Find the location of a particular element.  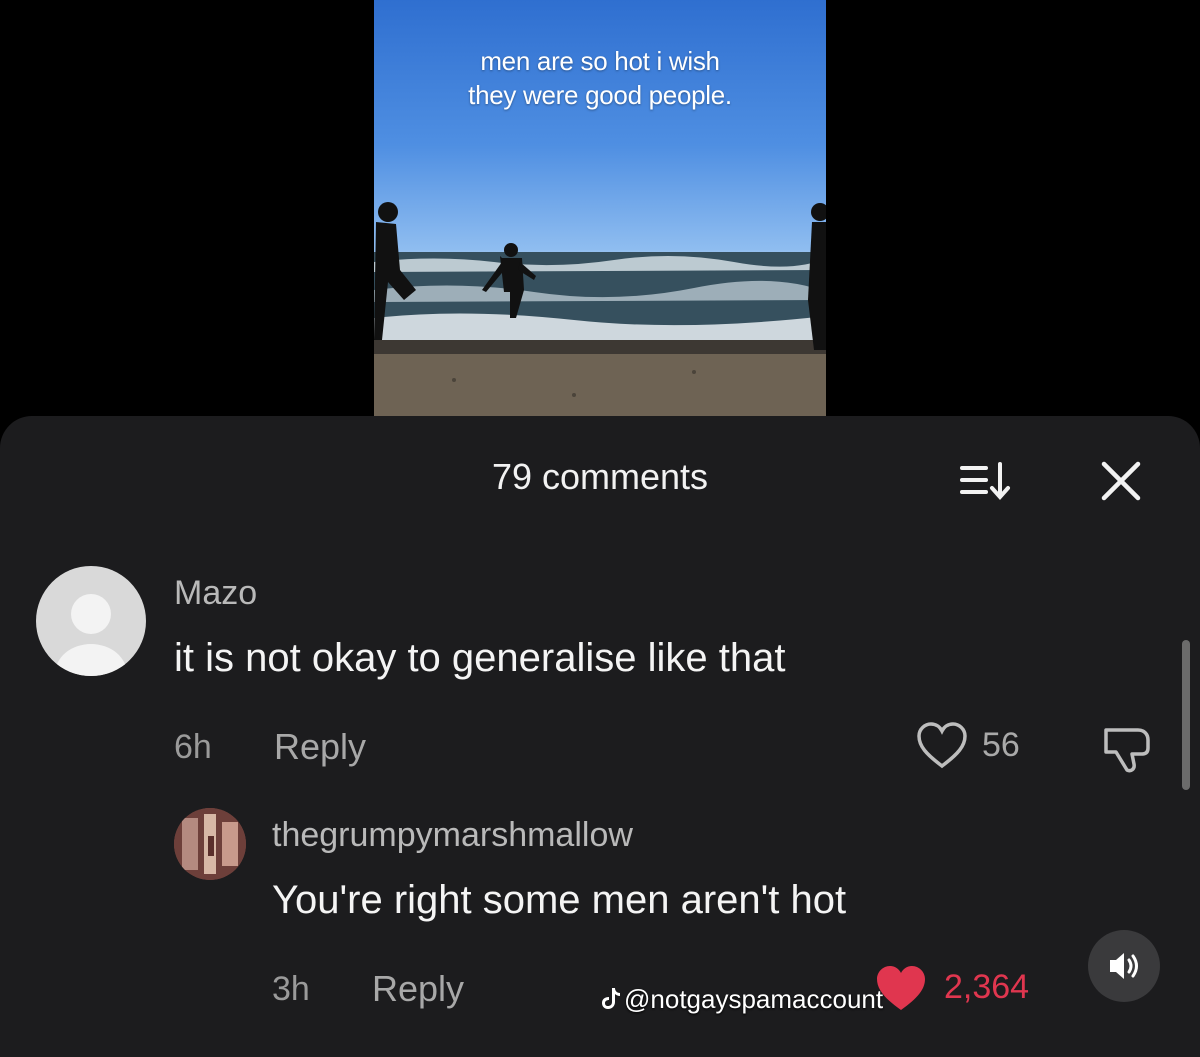

sound-button is located at coordinates (1124, 966).